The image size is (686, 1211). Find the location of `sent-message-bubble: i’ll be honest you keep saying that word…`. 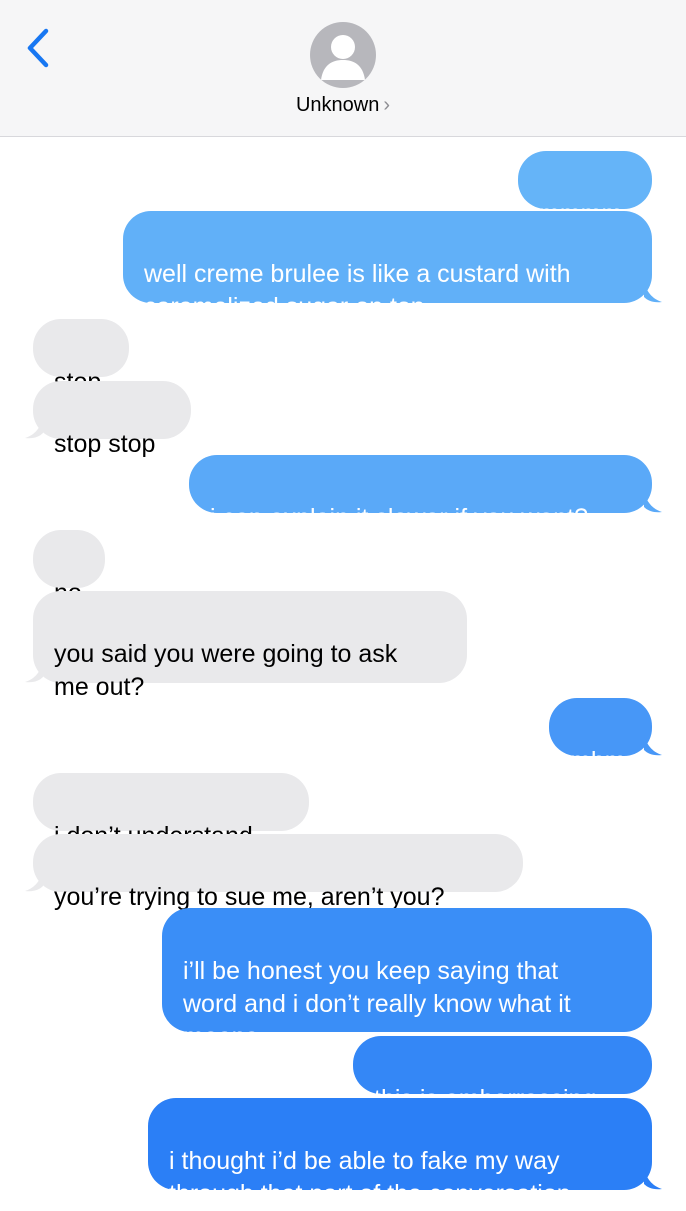

sent-message-bubble: i’ll be honest you keep saying that word… is located at coordinates (407, 979).